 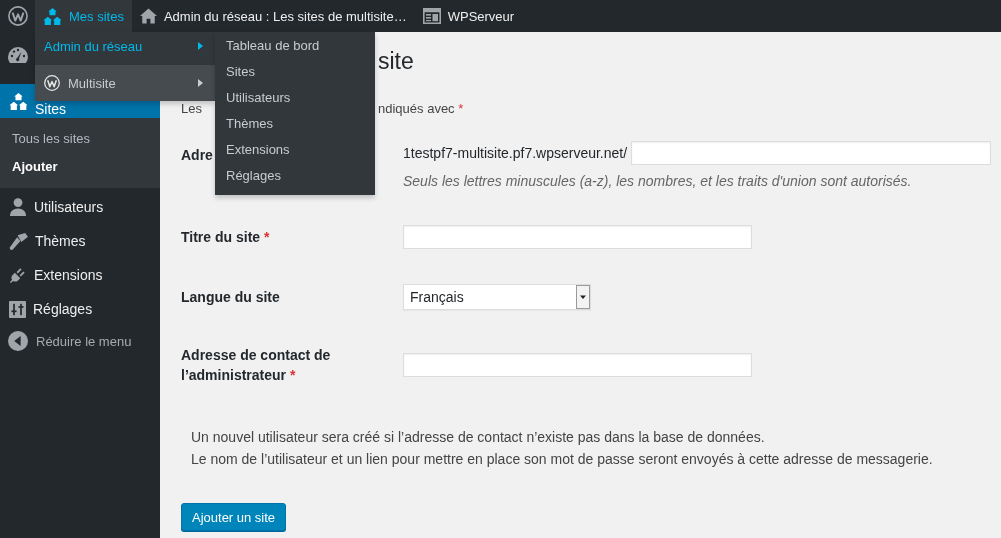 What do you see at coordinates (125, 83) in the screenshot?
I see `menu-item: Multisite` at bounding box center [125, 83].